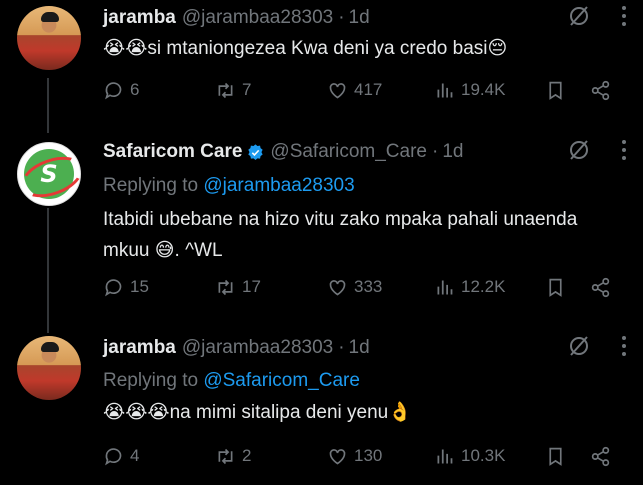 The image size is (643, 485). What do you see at coordinates (483, 89) in the screenshot?
I see `view-count: 19.4K` at bounding box center [483, 89].